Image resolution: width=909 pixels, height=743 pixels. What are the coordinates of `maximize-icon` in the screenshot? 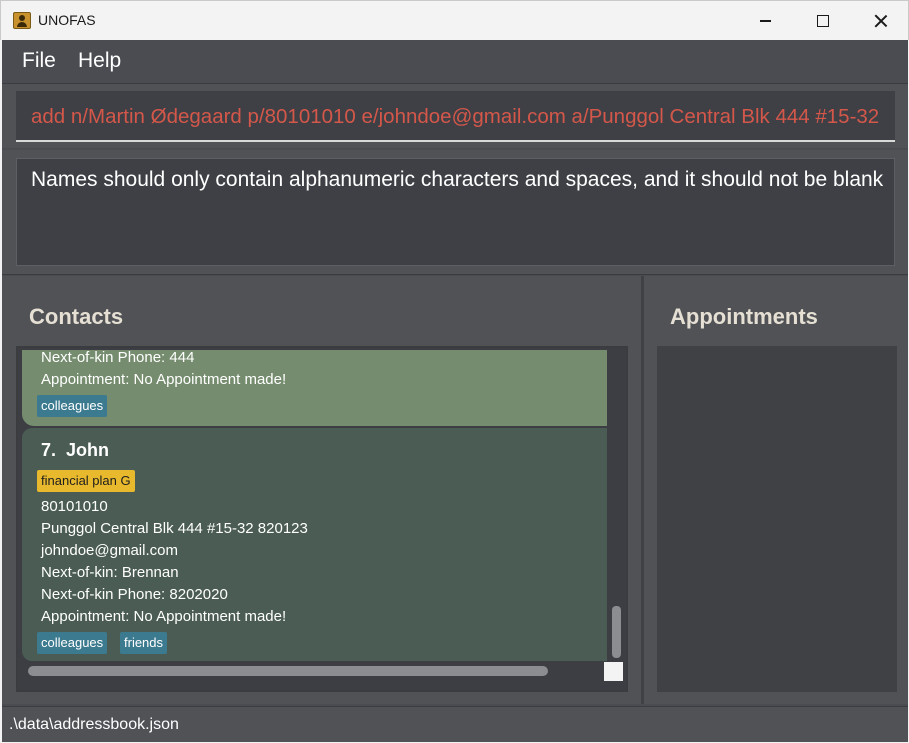 It's located at (823, 21).